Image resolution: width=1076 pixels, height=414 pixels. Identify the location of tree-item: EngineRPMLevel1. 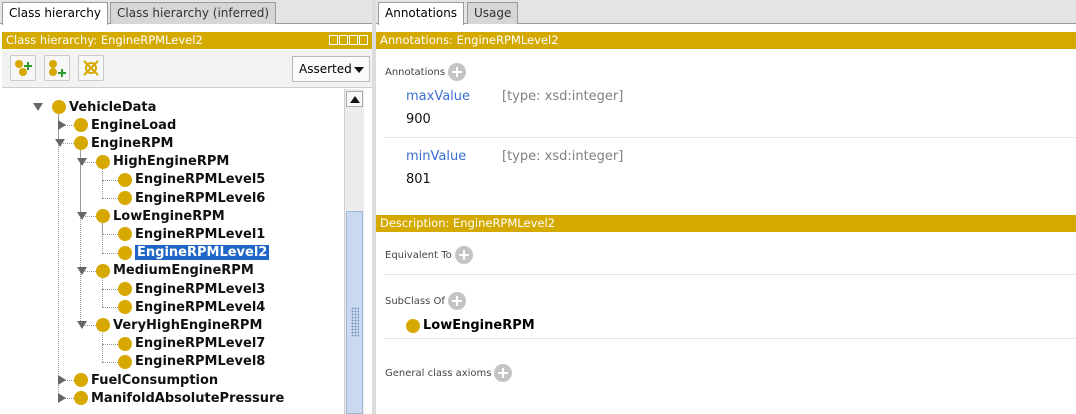
(191, 234).